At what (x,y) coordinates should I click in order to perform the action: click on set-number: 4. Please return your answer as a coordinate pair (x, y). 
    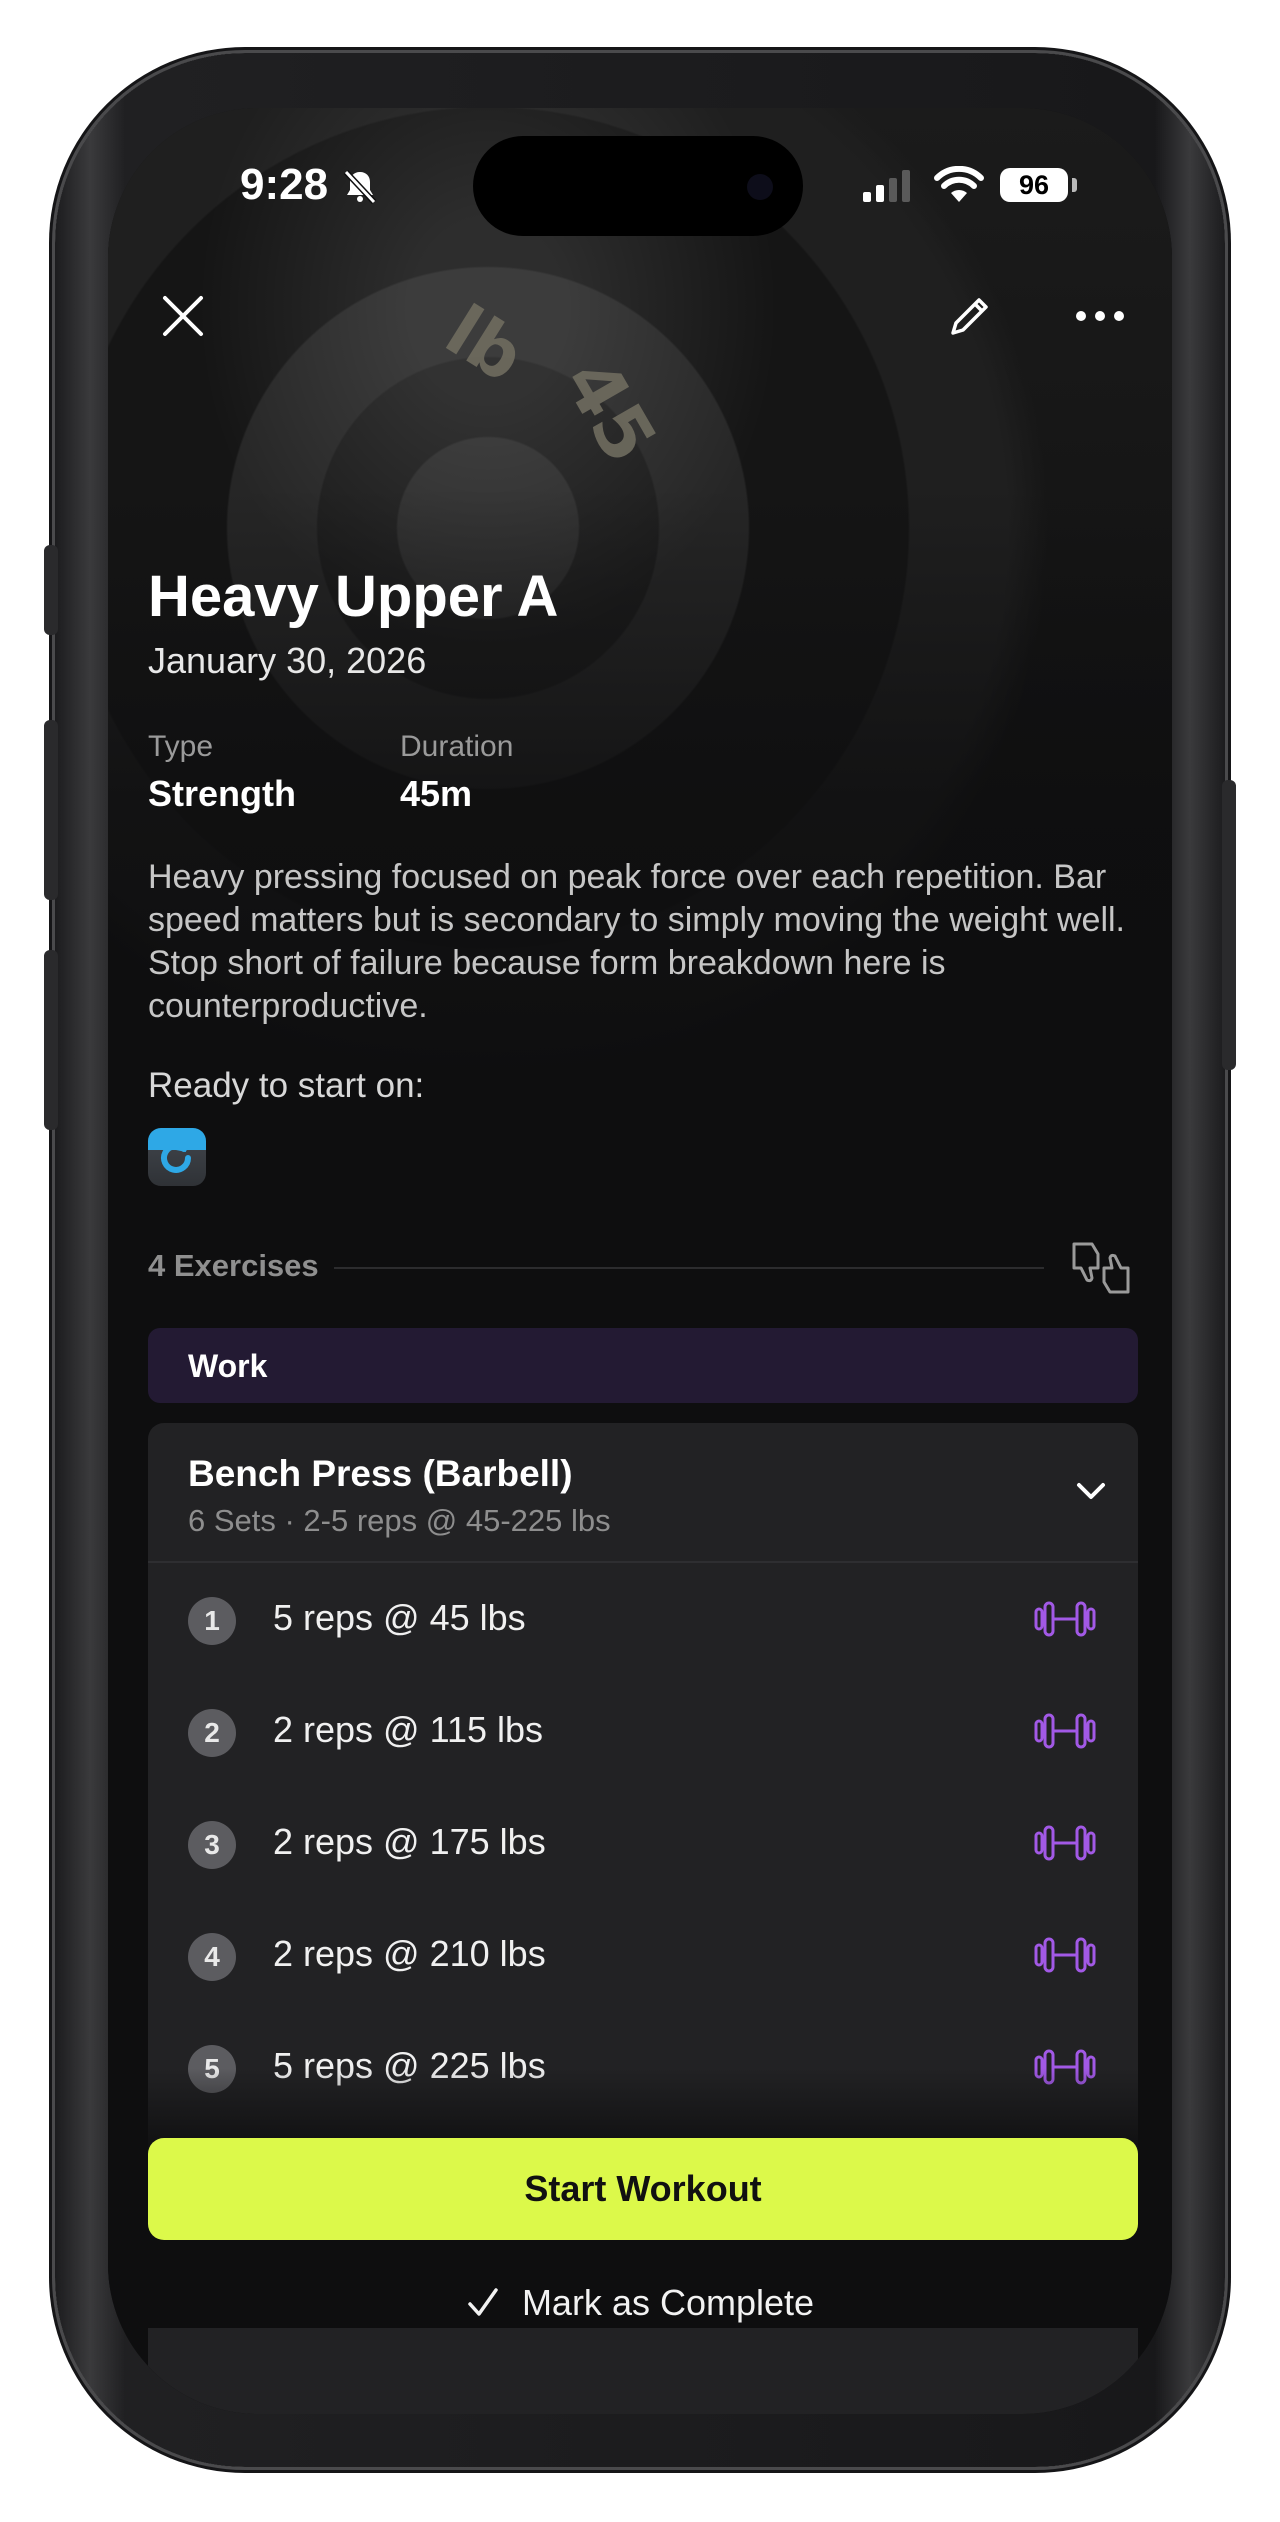
    Looking at the image, I should click on (212, 1957).